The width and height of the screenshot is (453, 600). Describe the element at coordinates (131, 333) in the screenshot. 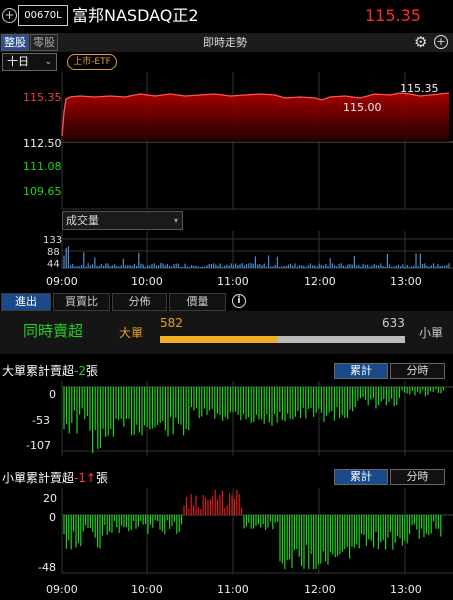

I see `big-order-label: 大單` at that location.